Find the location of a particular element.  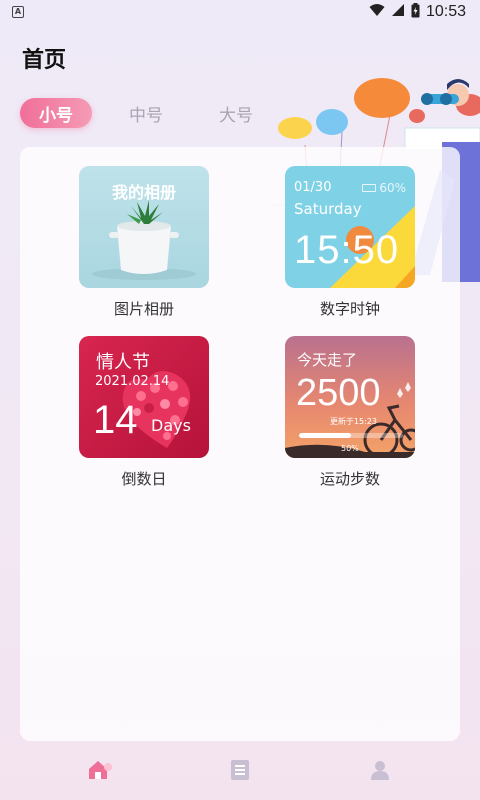

home-icon is located at coordinates (100, 770).